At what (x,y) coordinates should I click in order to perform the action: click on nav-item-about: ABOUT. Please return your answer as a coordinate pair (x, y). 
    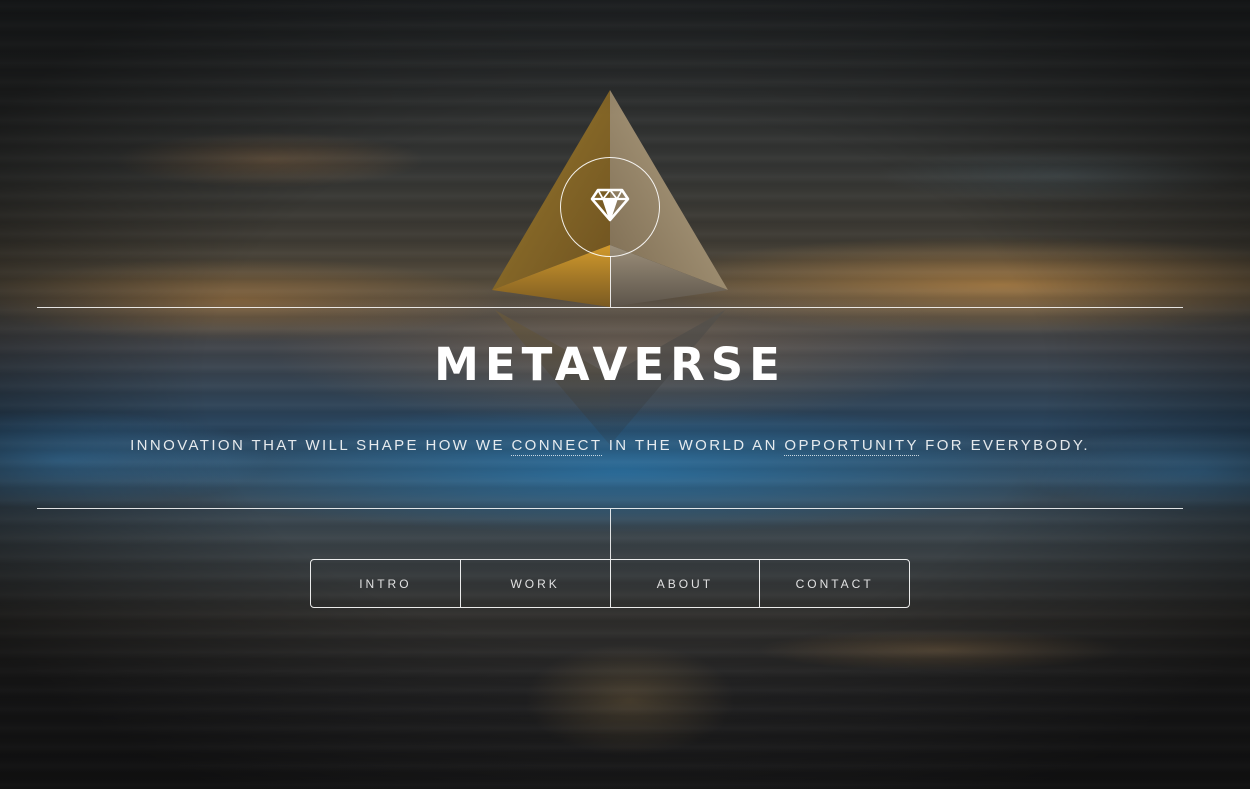
    Looking at the image, I should click on (684, 583).